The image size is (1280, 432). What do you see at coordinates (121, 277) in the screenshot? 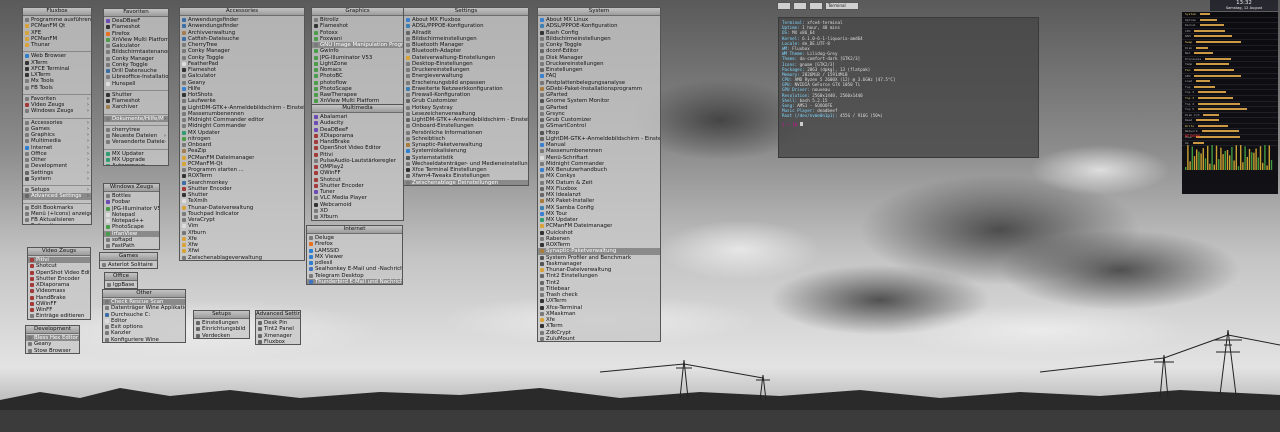
I see `menu-title: Office` at bounding box center [121, 277].